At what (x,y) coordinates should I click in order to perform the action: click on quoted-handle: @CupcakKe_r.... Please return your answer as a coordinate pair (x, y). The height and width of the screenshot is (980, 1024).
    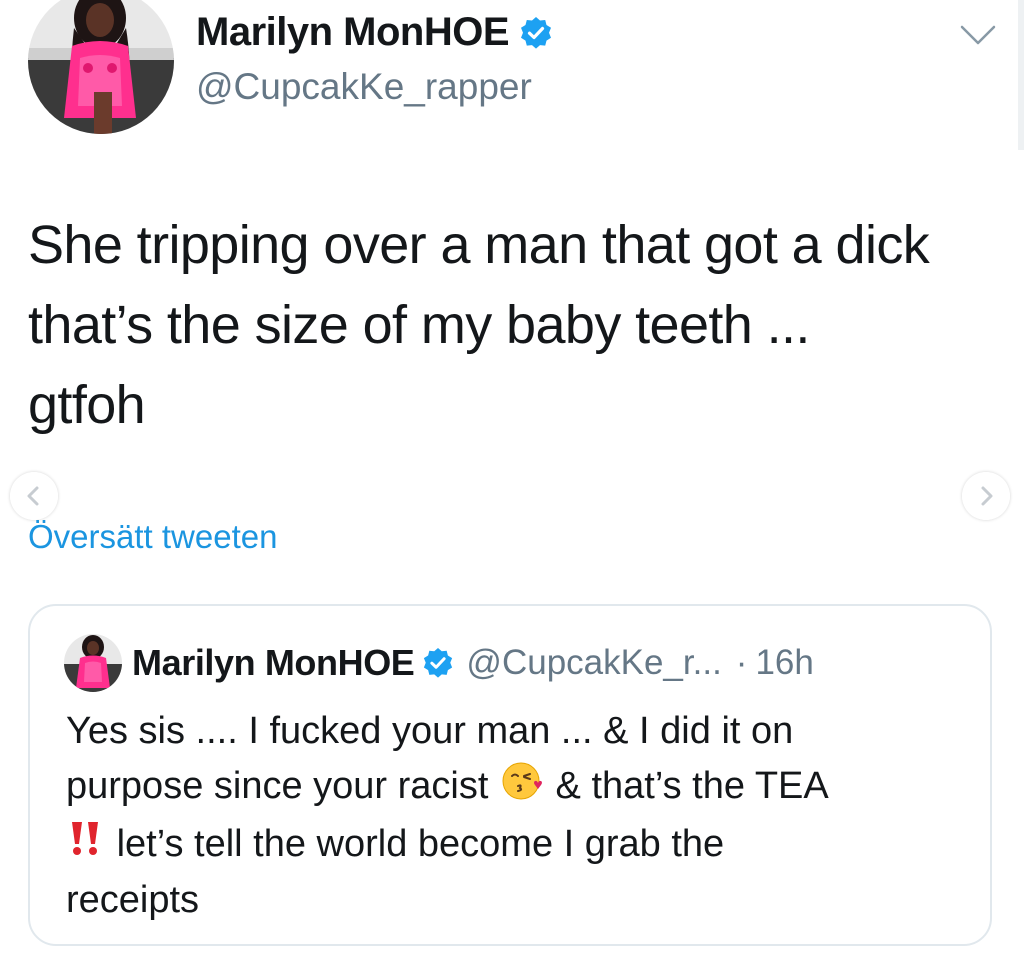
    Looking at the image, I should click on (594, 662).